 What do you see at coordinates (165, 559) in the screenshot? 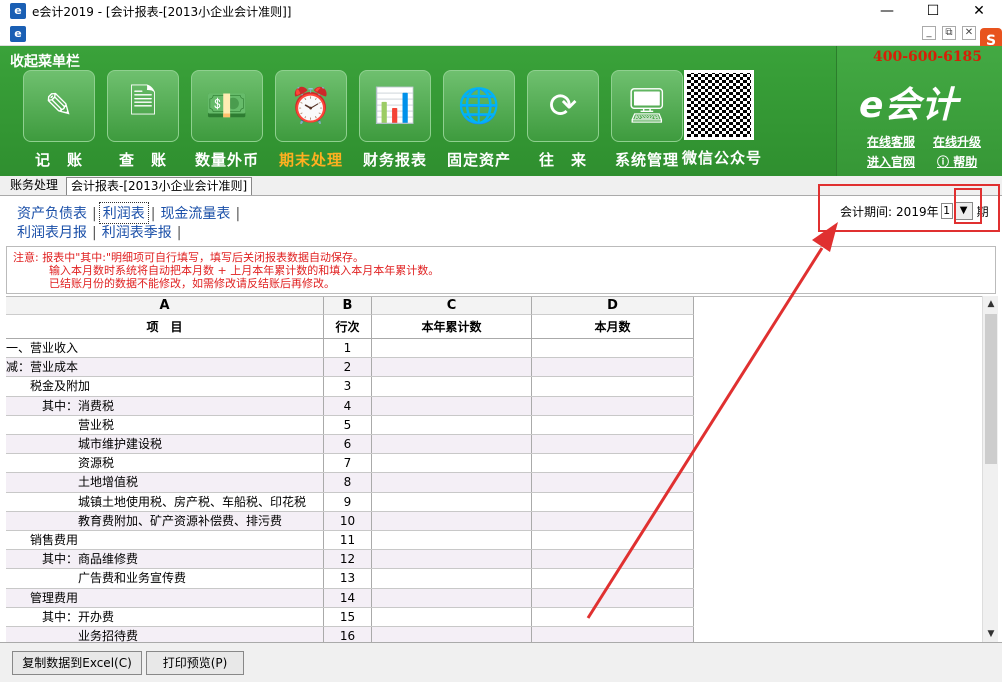
I see `cell-item: 其中：商品维修费` at bounding box center [165, 559].